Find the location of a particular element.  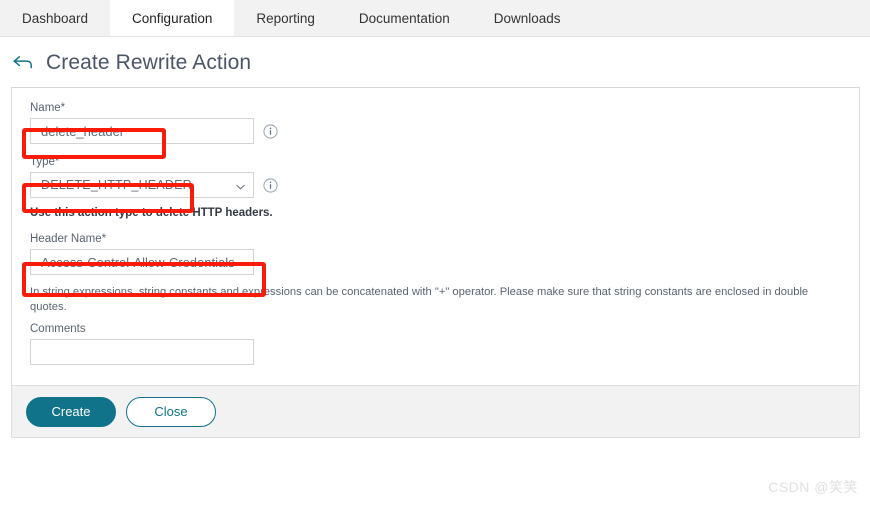

tab-downloads: Downloads is located at coordinates (527, 18).